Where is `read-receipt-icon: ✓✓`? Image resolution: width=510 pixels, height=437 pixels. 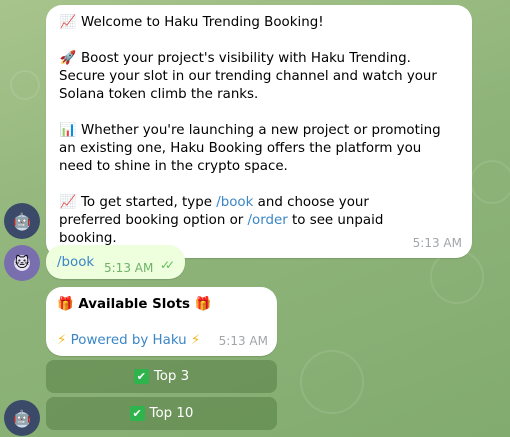
read-receipt-icon: ✓✓ is located at coordinates (167, 265).